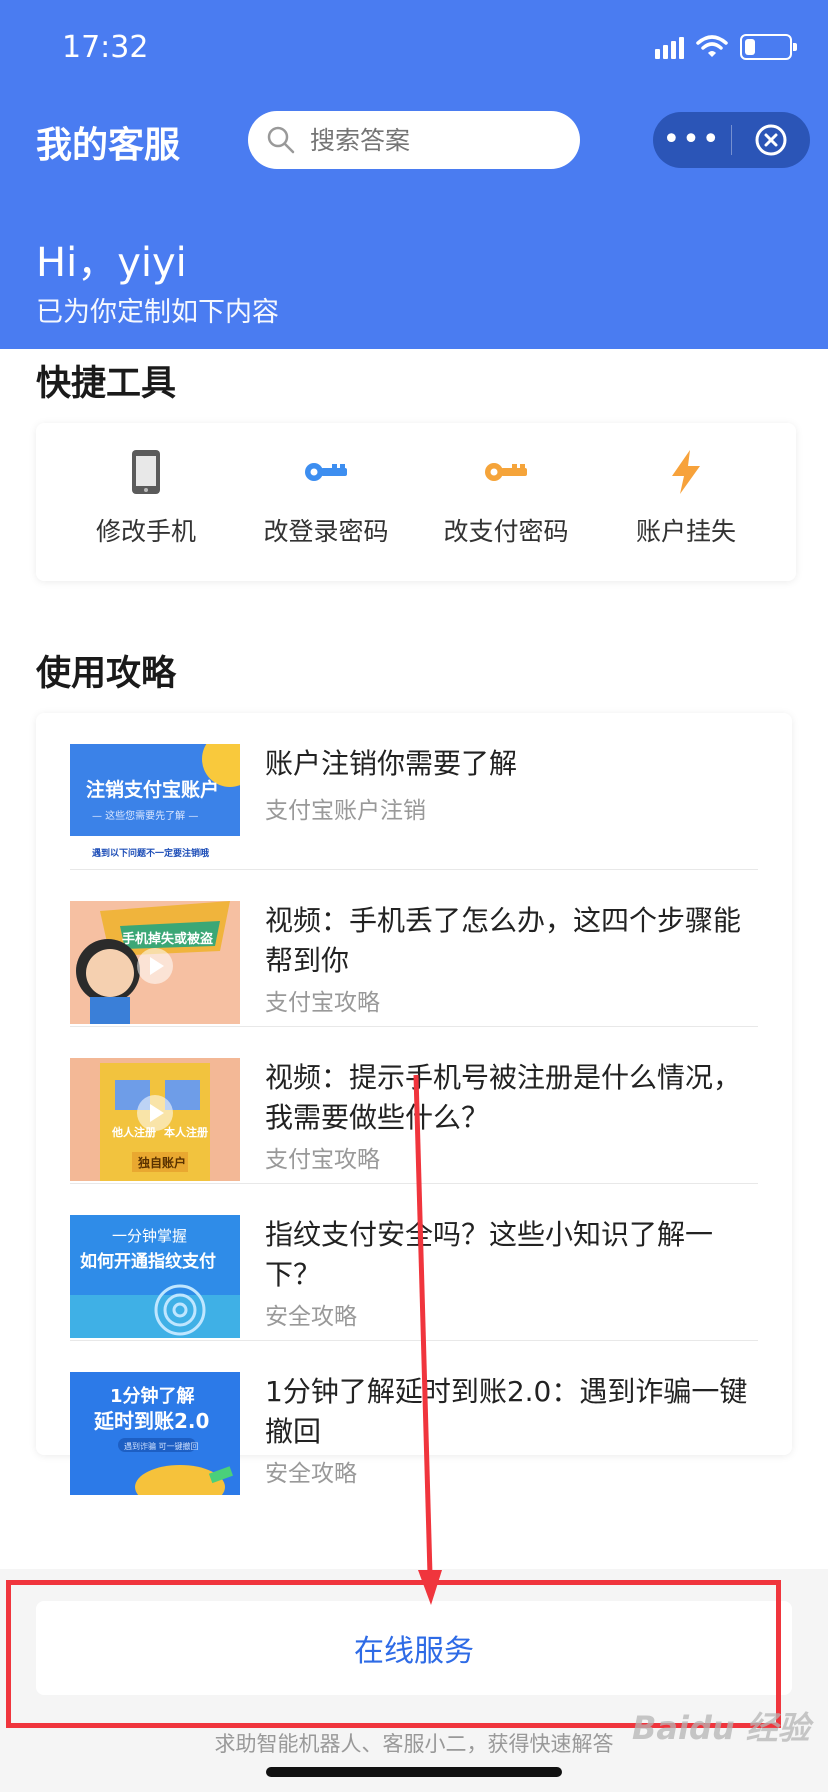  I want to click on guide-item: 手机掉失或被盗 视频：手机丢了怎么办，这四个步骤能帮到你 支付宝攻略, so click(414, 948).